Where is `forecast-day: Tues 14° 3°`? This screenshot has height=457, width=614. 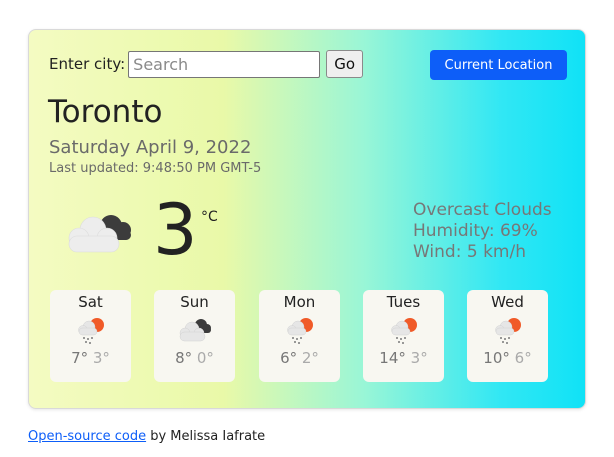
forecast-day: Tues 14° 3° is located at coordinates (403, 336).